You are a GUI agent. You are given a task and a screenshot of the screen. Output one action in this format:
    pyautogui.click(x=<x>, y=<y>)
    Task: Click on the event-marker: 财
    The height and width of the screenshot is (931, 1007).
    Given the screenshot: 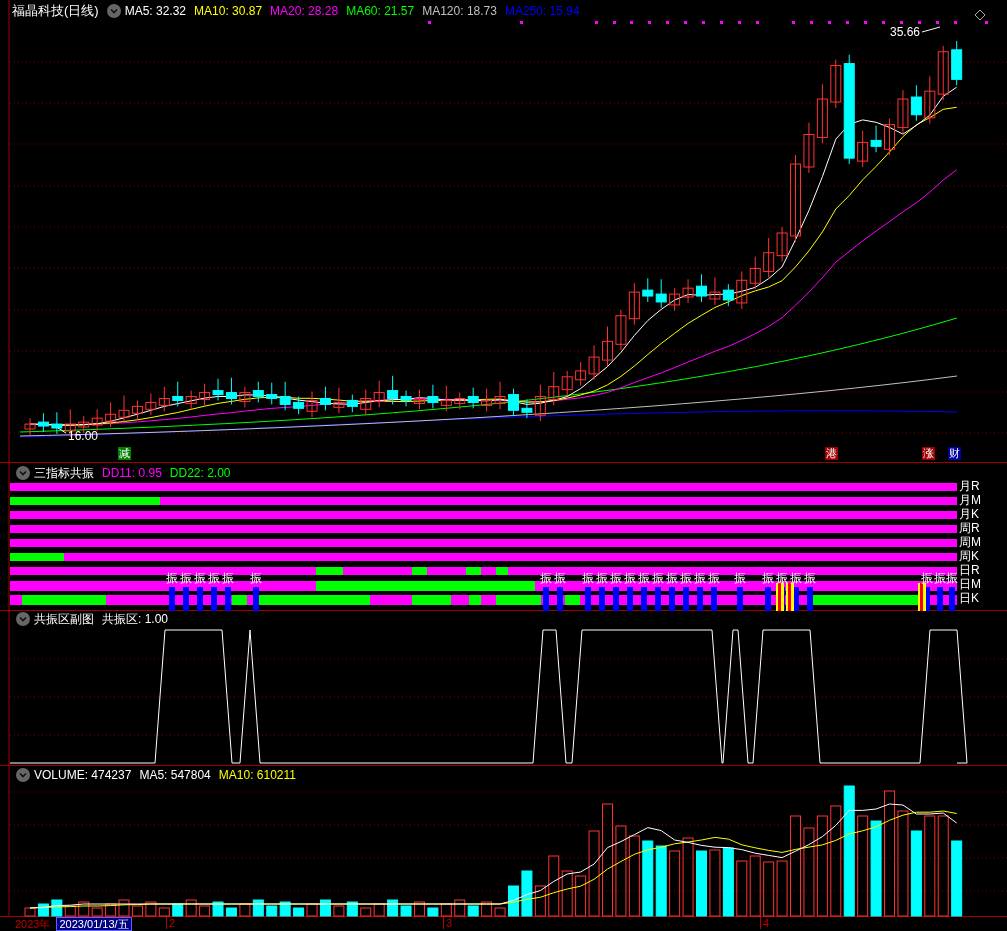 What is the action you would take?
    pyautogui.click(x=954, y=453)
    